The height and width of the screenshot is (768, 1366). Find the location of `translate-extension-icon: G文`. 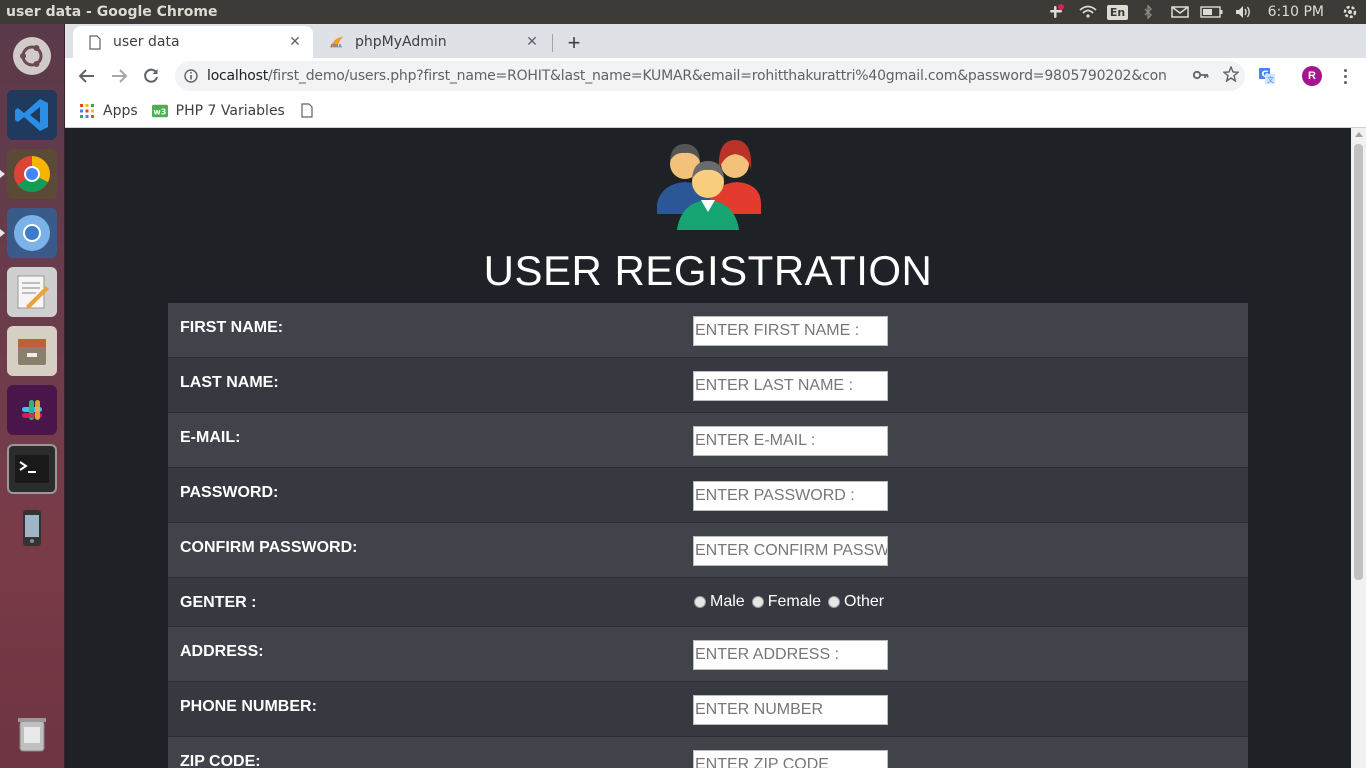

translate-extension-icon: G文 is located at coordinates (1267, 76).